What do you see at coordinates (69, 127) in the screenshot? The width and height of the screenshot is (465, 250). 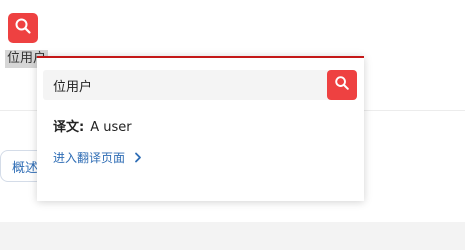 I see `translation-label: 译文:` at bounding box center [69, 127].